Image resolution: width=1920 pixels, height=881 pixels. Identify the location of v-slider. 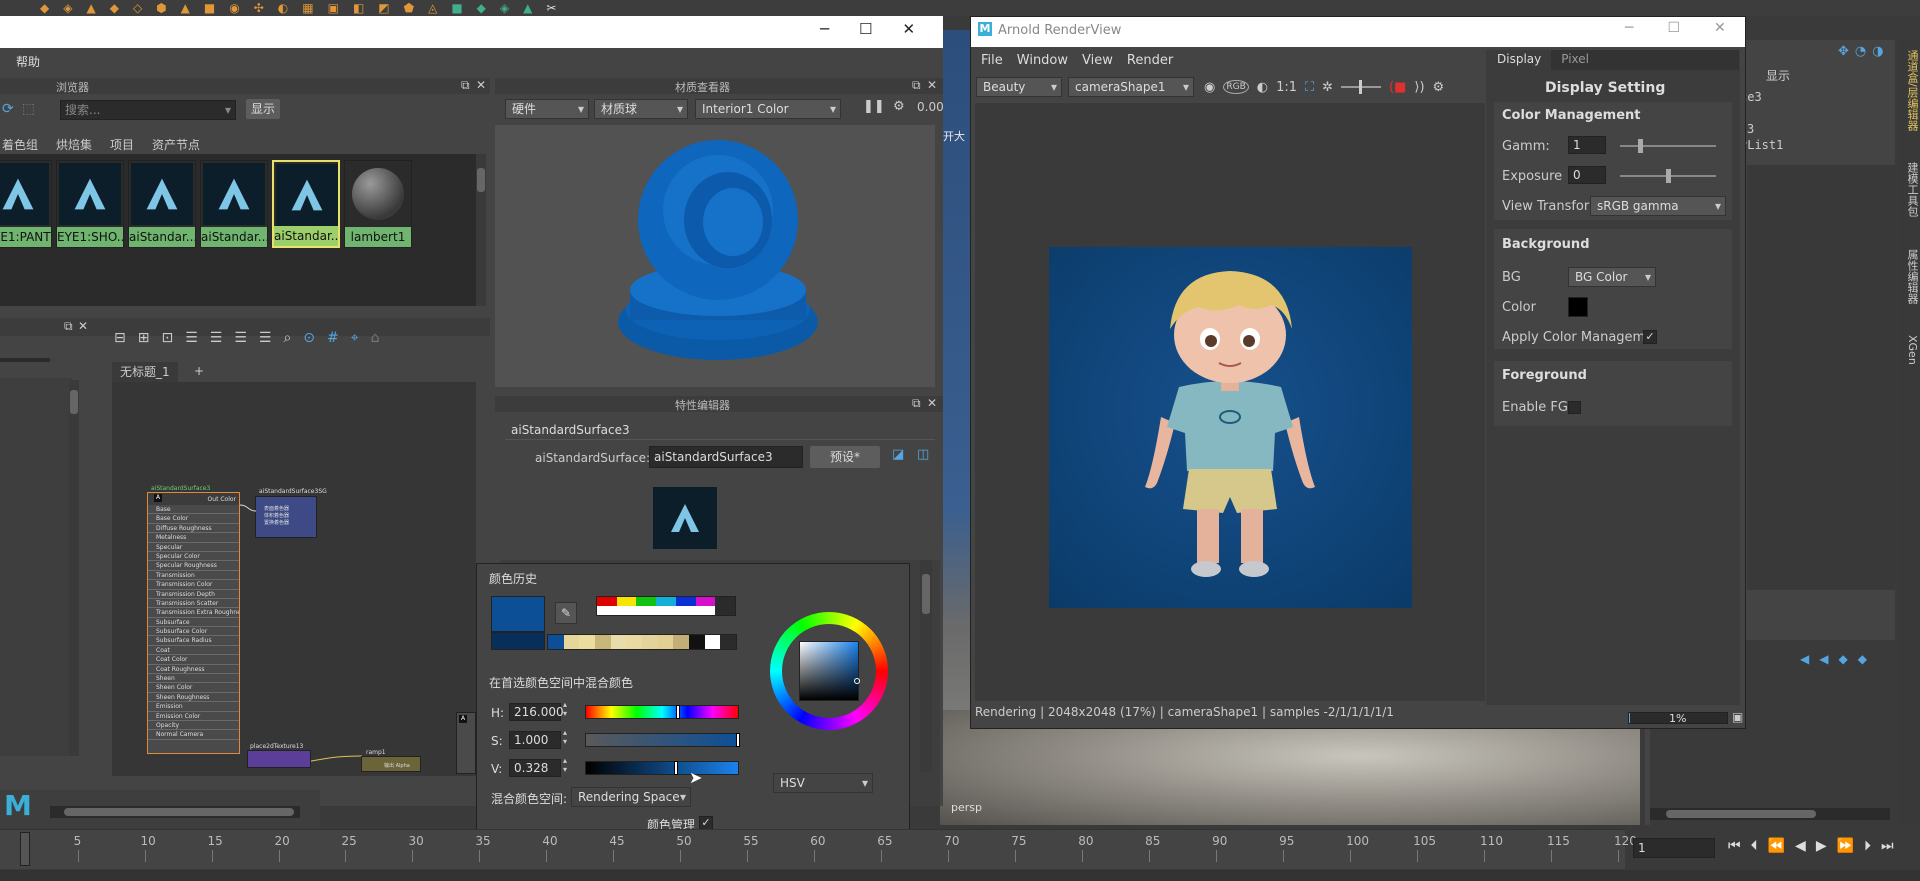
(662, 768).